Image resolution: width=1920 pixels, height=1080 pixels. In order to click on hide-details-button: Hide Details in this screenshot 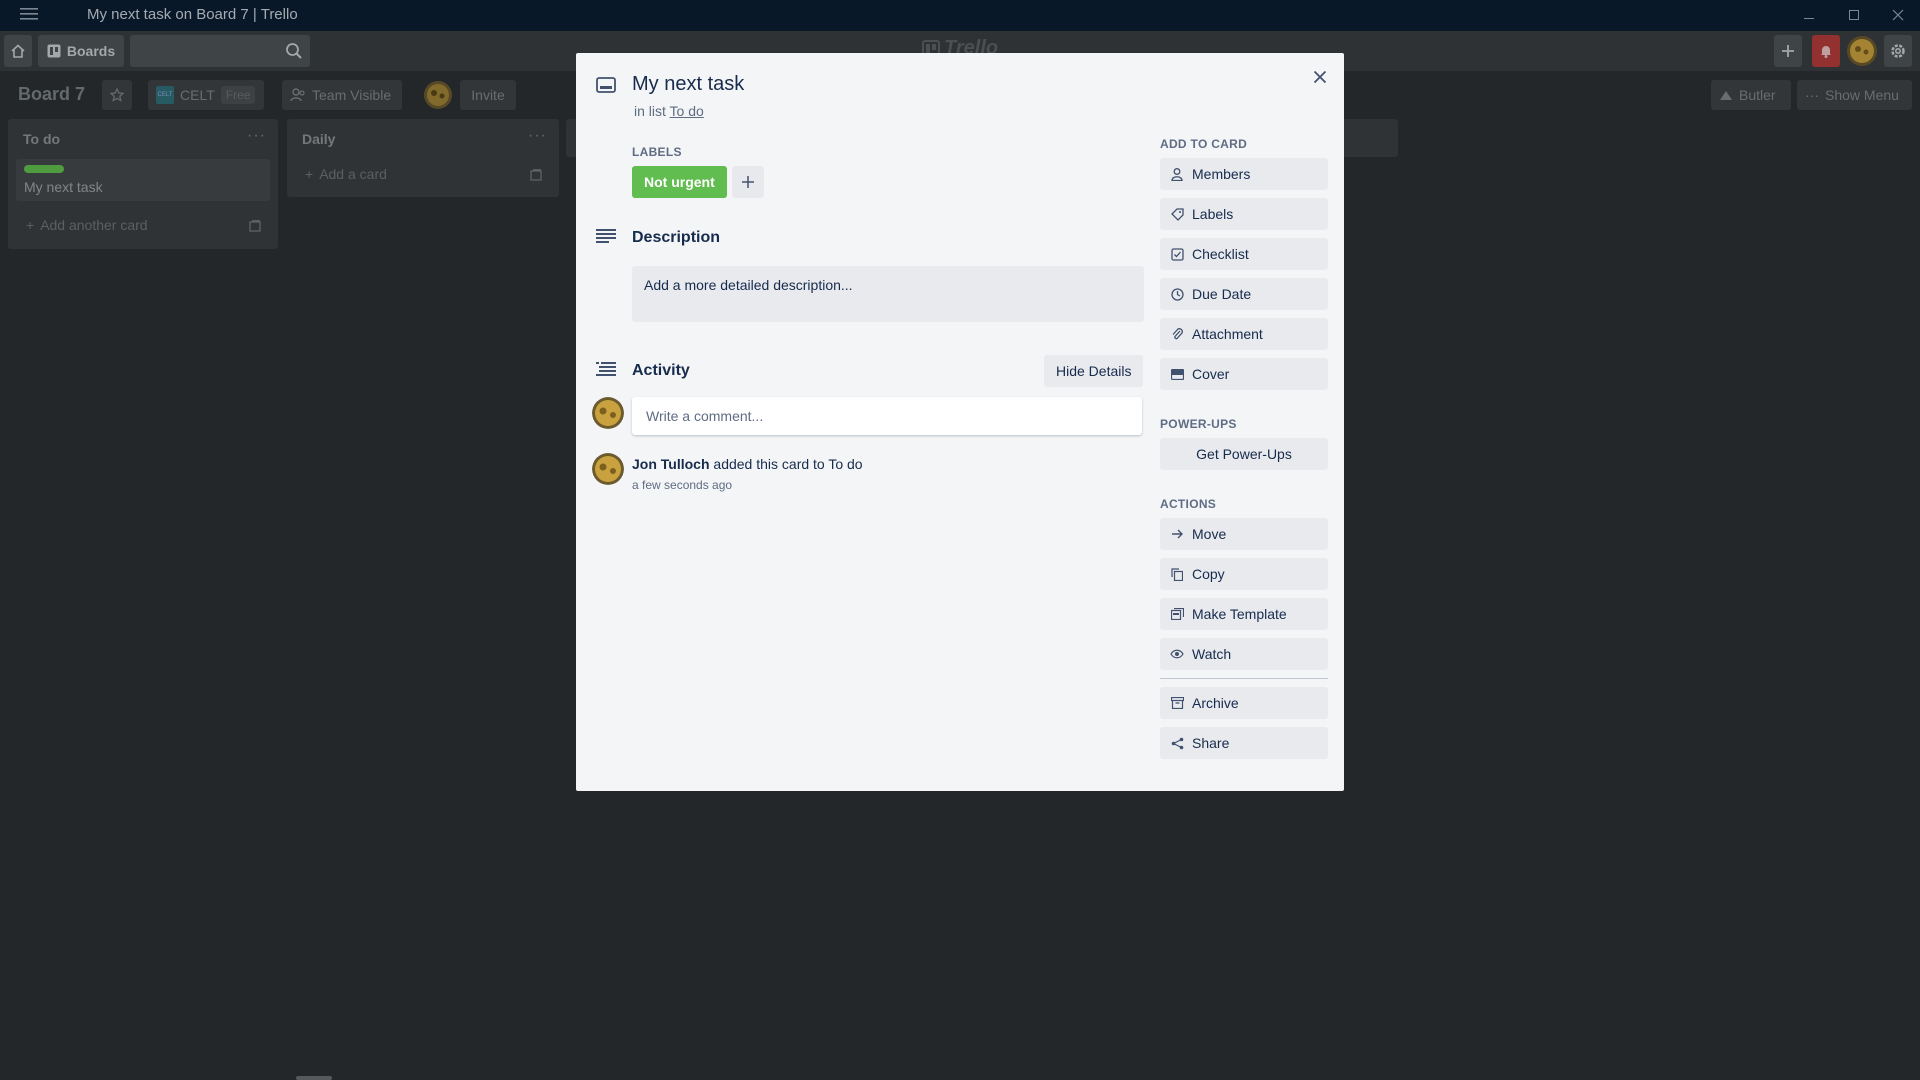, I will do `click(1094, 371)`.